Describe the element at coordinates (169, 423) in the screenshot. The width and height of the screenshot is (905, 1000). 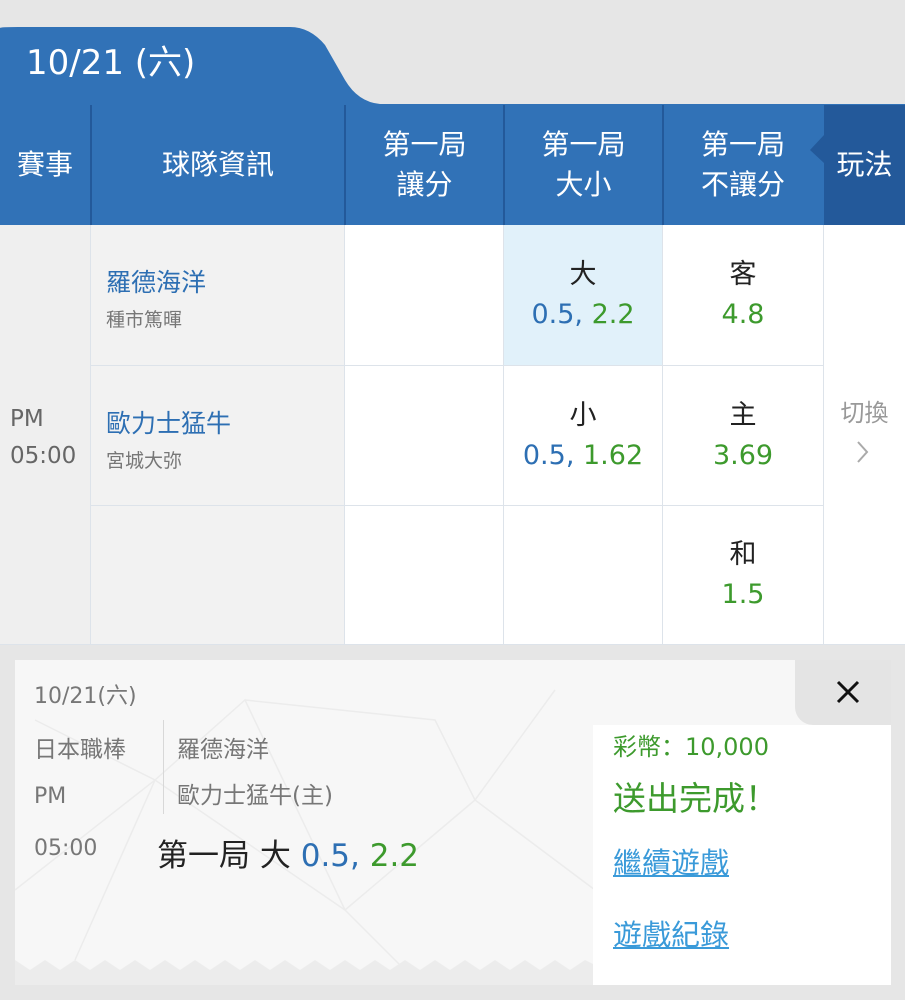
I see `home-team-name: 歐力士猛牛` at that location.